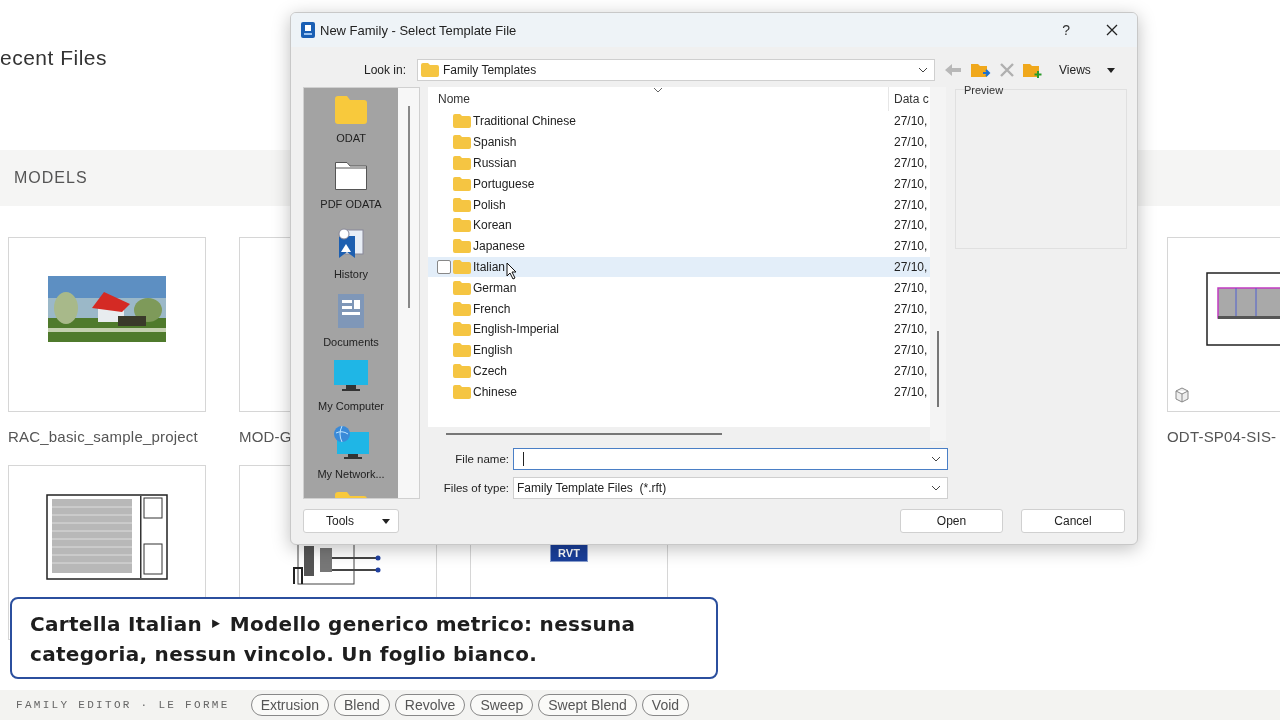 This screenshot has width=1280, height=720. Describe the element at coordinates (103, 436) in the screenshot. I see `model-name: RAC_basic_sample_project` at that location.